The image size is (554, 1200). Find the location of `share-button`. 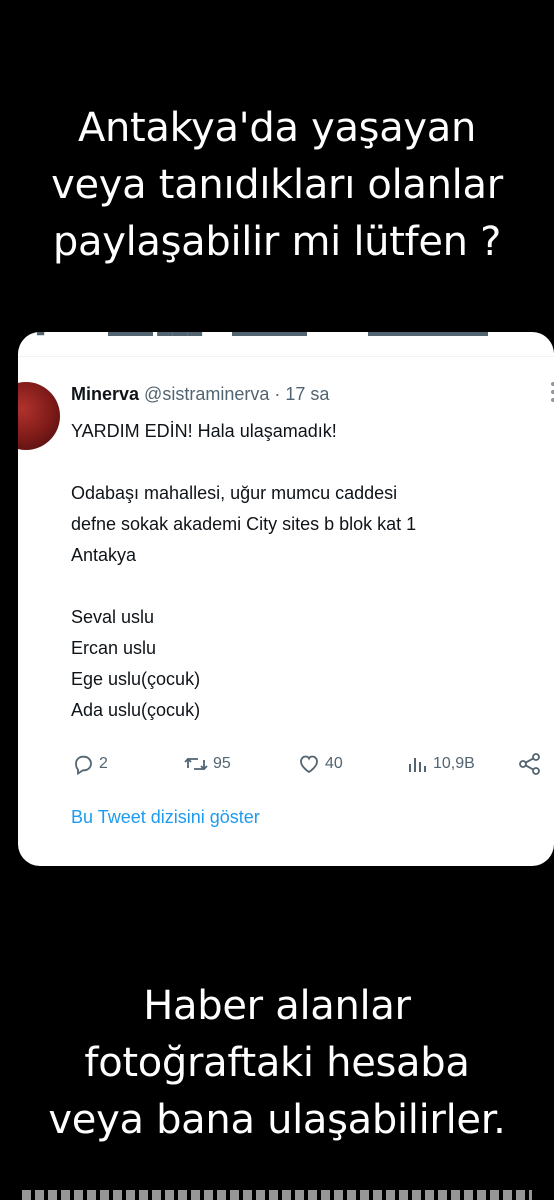

share-button is located at coordinates (530, 764).